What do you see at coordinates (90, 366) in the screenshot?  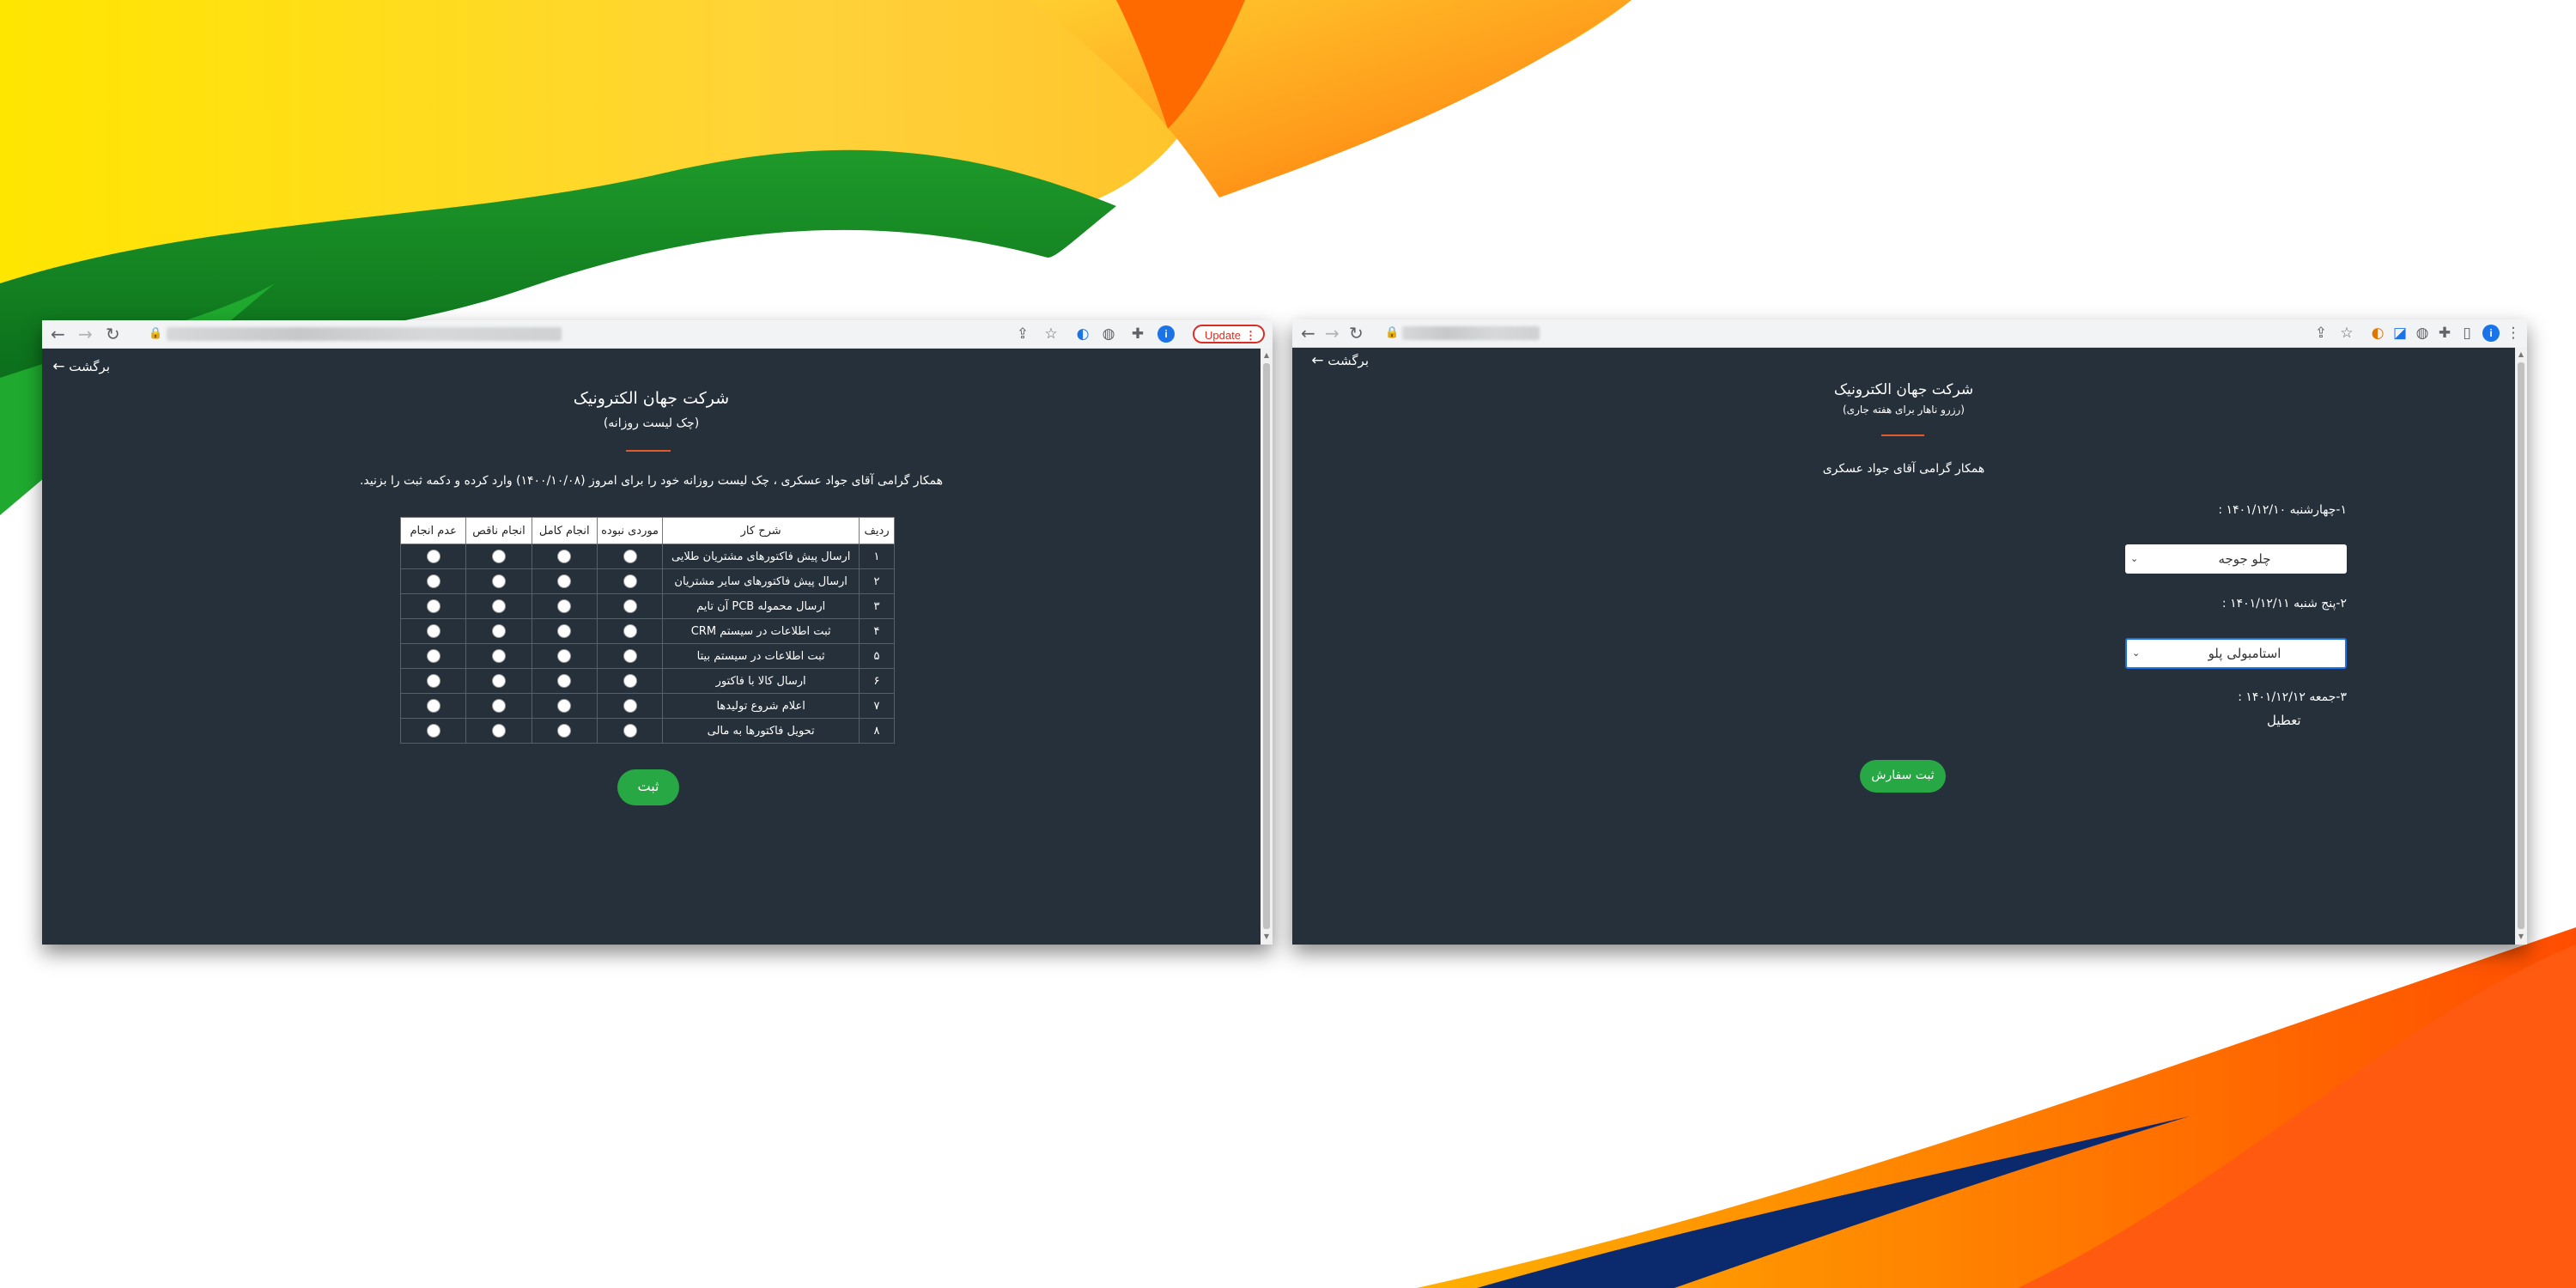 I see `back-label: برگشت` at bounding box center [90, 366].